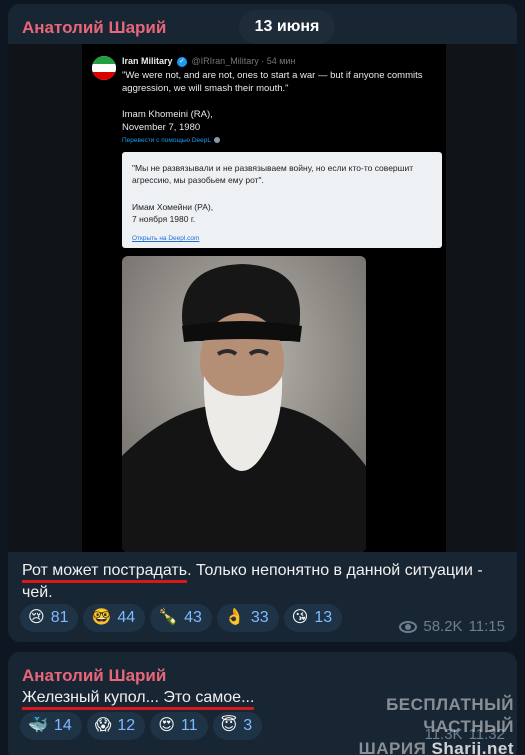 Image resolution: width=525 pixels, height=755 pixels. Describe the element at coordinates (51, 726) in the screenshot. I see `reaction-whale: 🐳 14` at that location.